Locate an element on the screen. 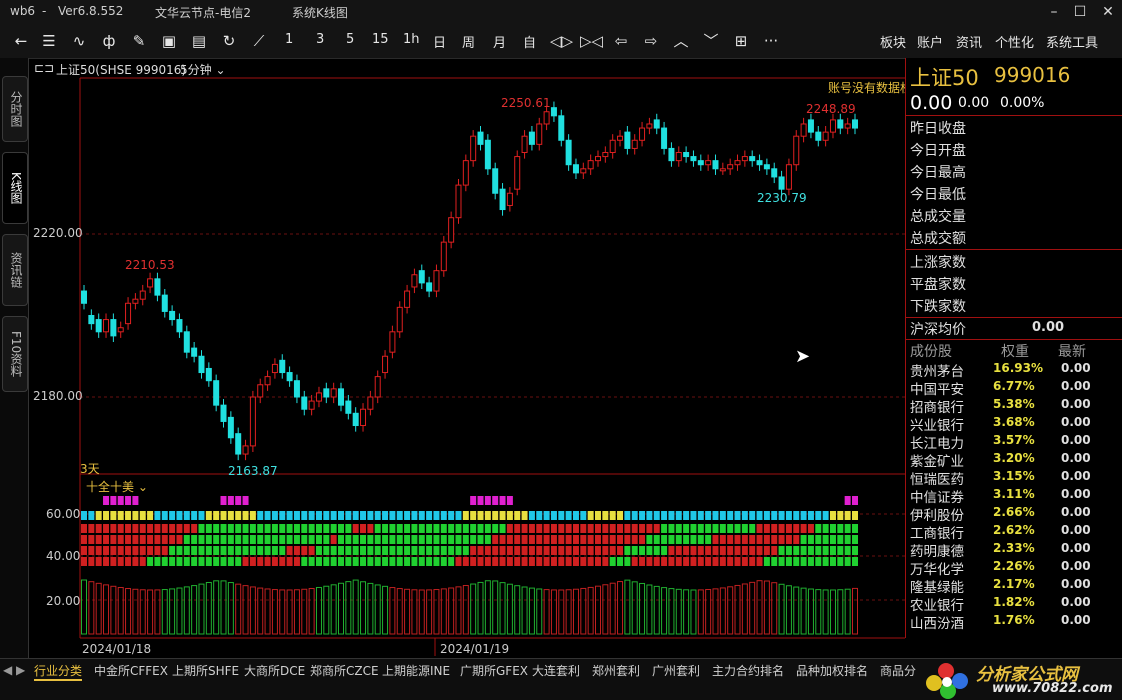  zoom-in-icon: ◁▷ is located at coordinates (561, 41).